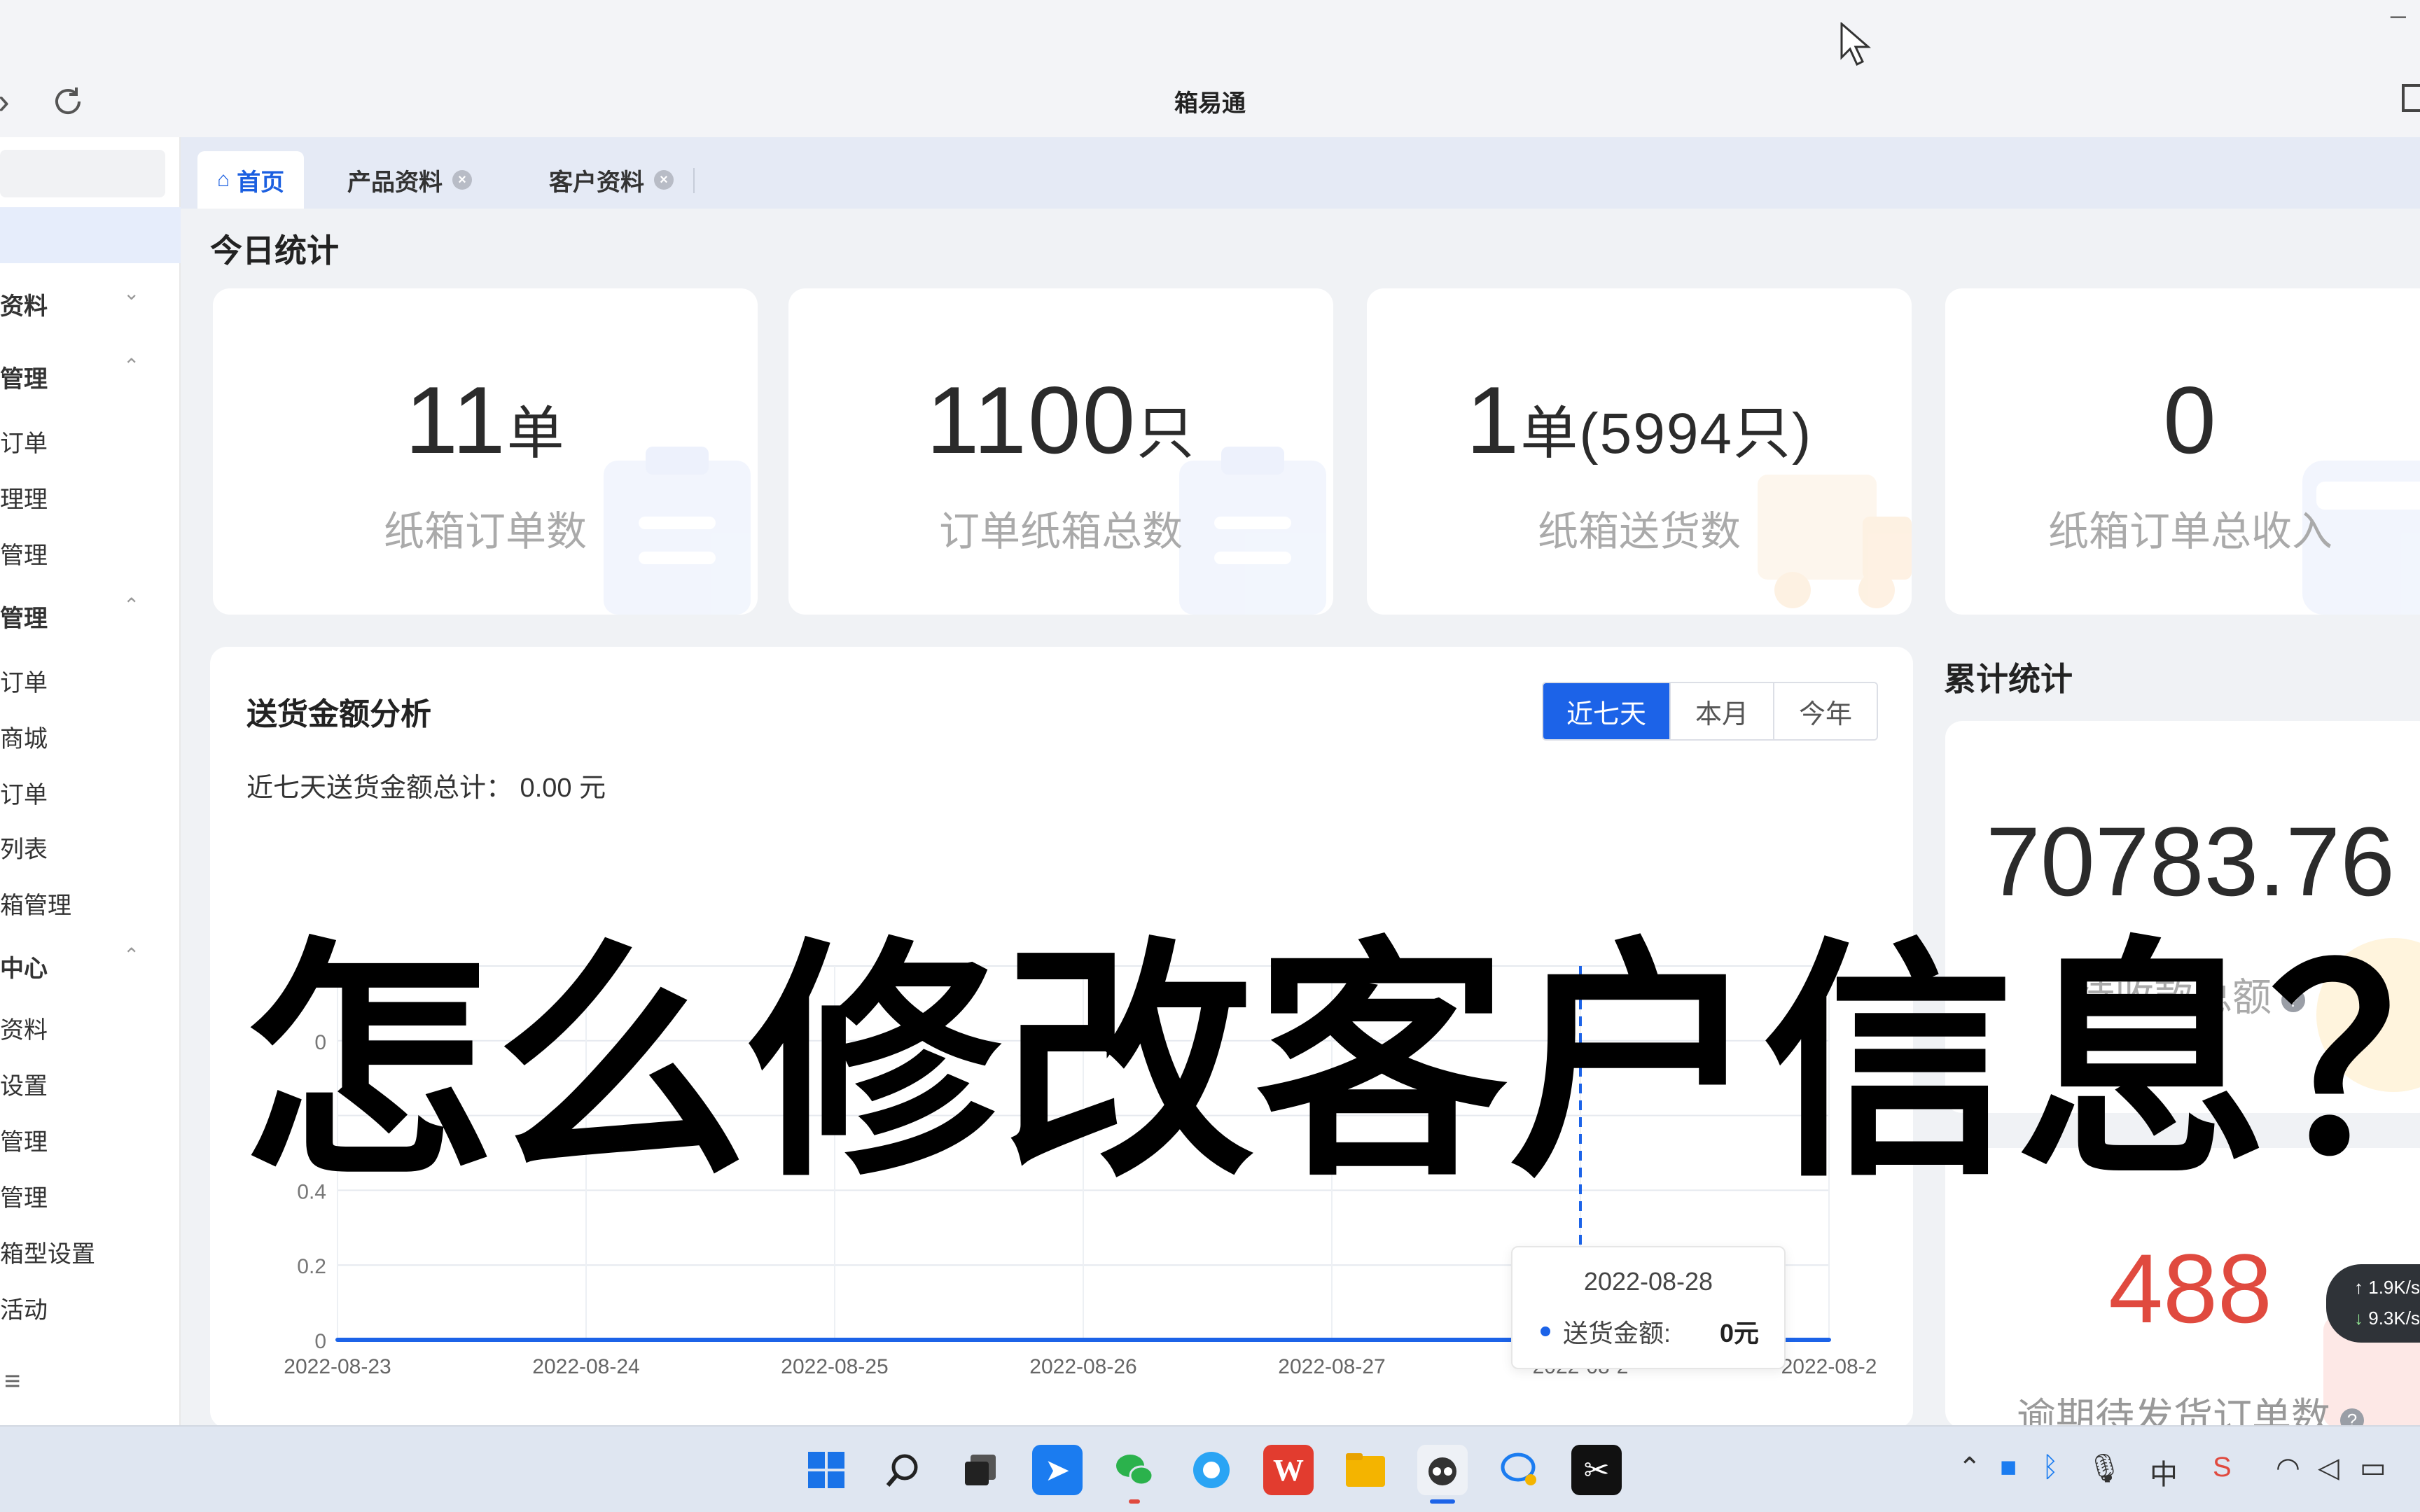 The width and height of the screenshot is (2420, 1512). I want to click on download-speed: ↓ 9.3K/s, so click(2387, 1318).